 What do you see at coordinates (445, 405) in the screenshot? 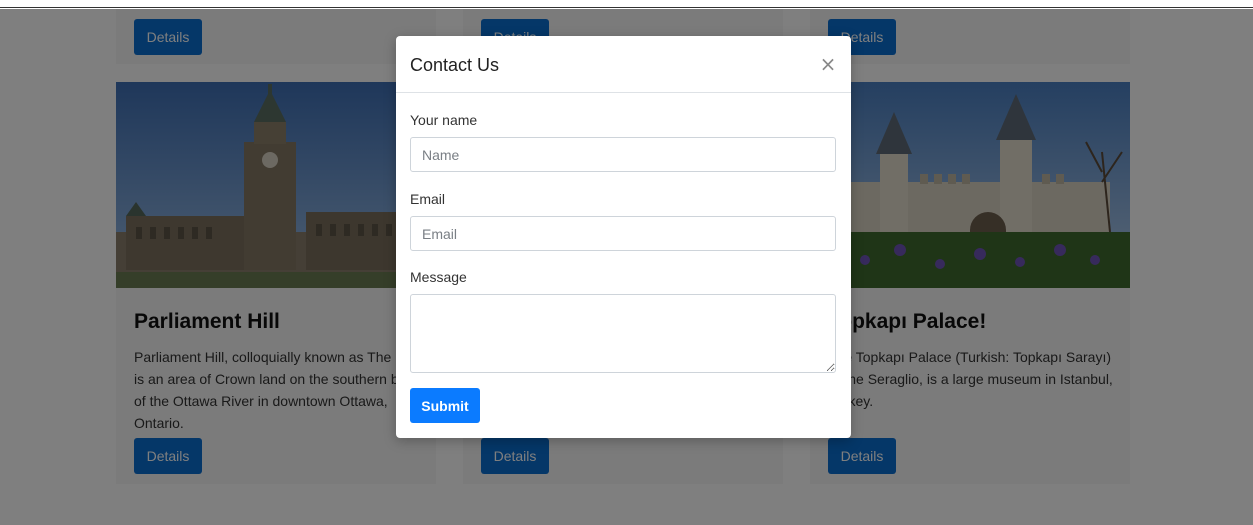
I see `submit-button: Submit` at bounding box center [445, 405].